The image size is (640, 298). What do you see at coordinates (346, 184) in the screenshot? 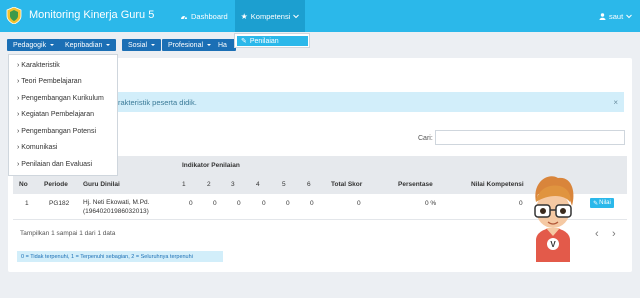
I see `col-total-skor: Total Skor` at bounding box center [346, 184].